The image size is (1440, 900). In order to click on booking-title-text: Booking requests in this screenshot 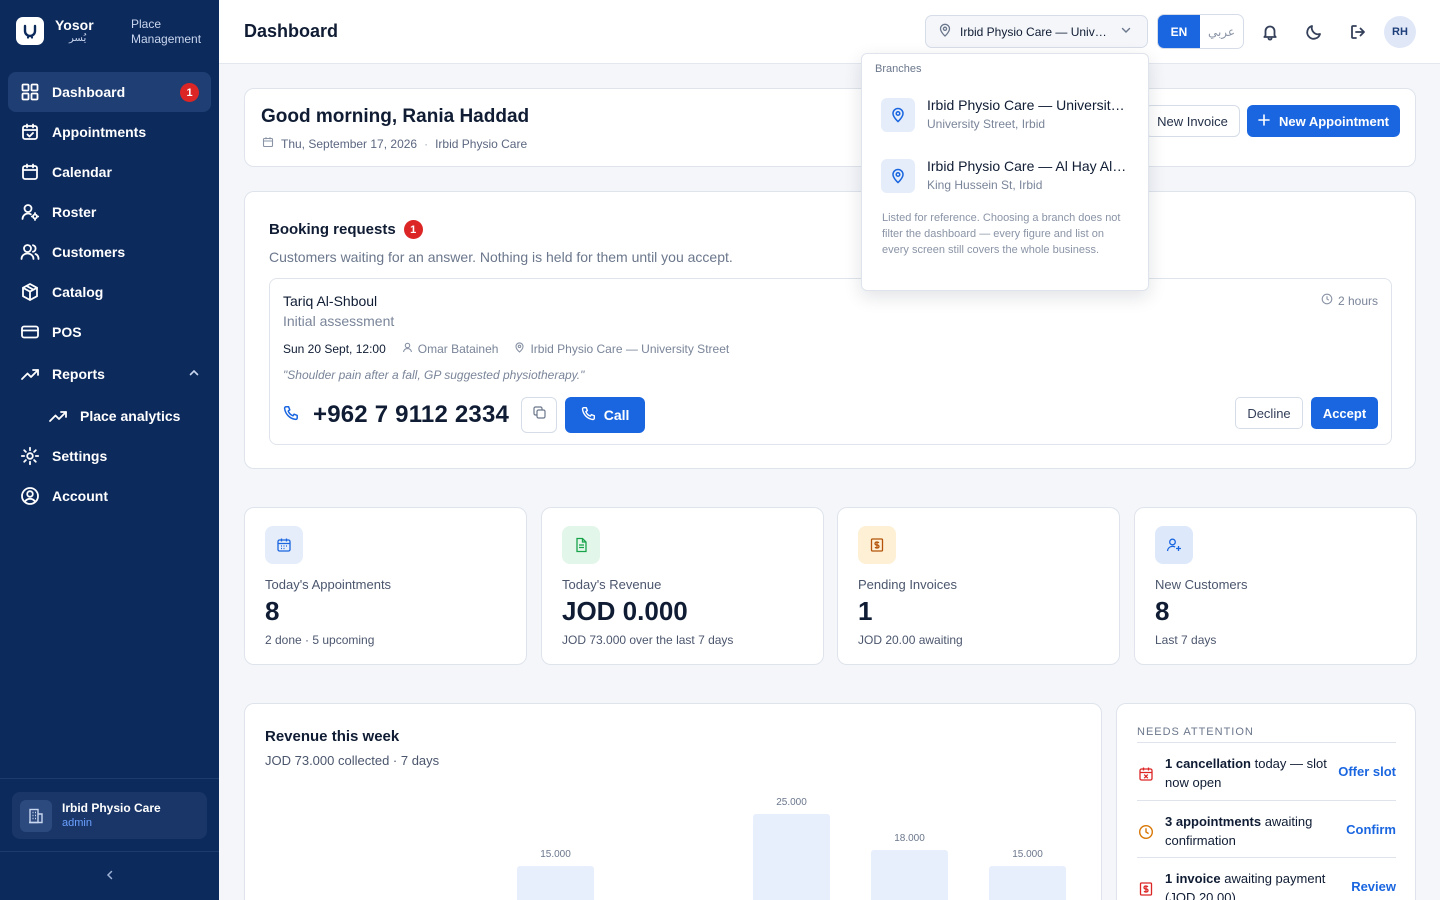, I will do `click(332, 229)`.